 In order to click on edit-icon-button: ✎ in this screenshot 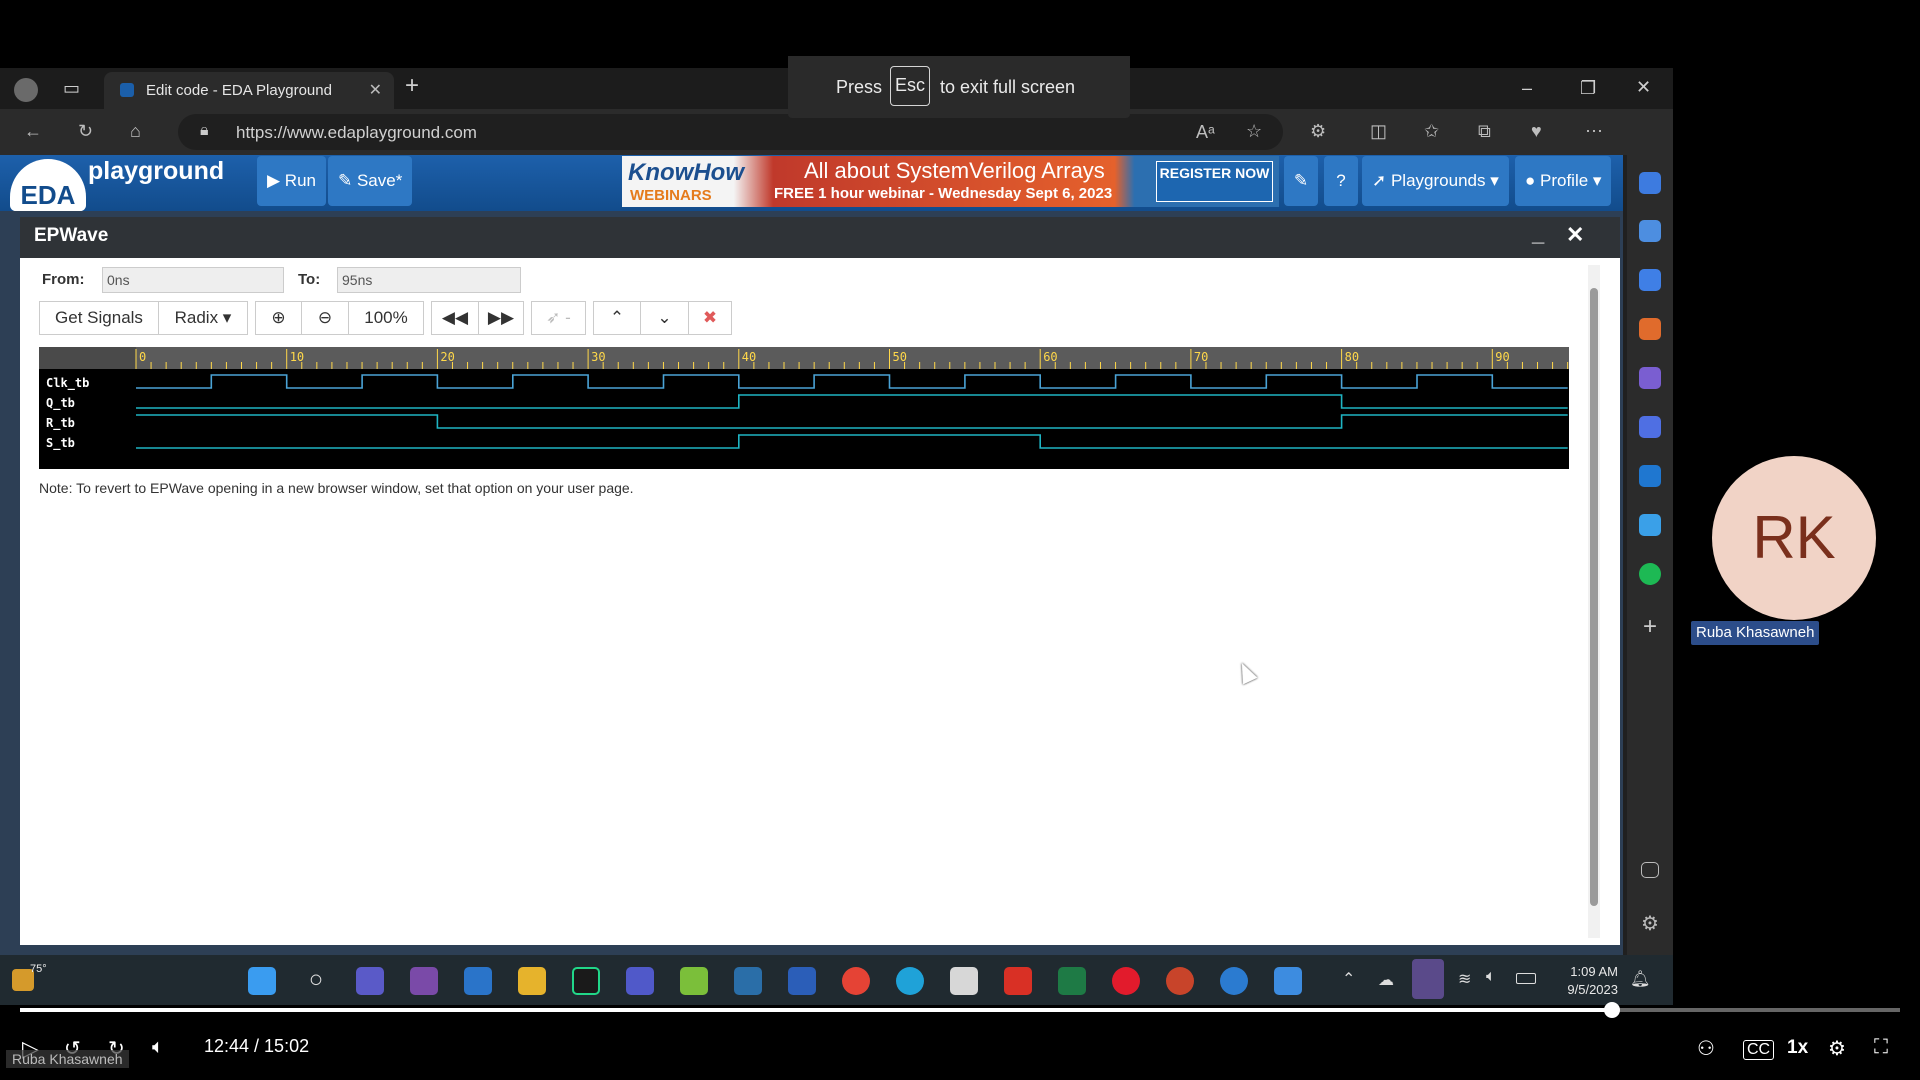, I will do `click(1301, 181)`.